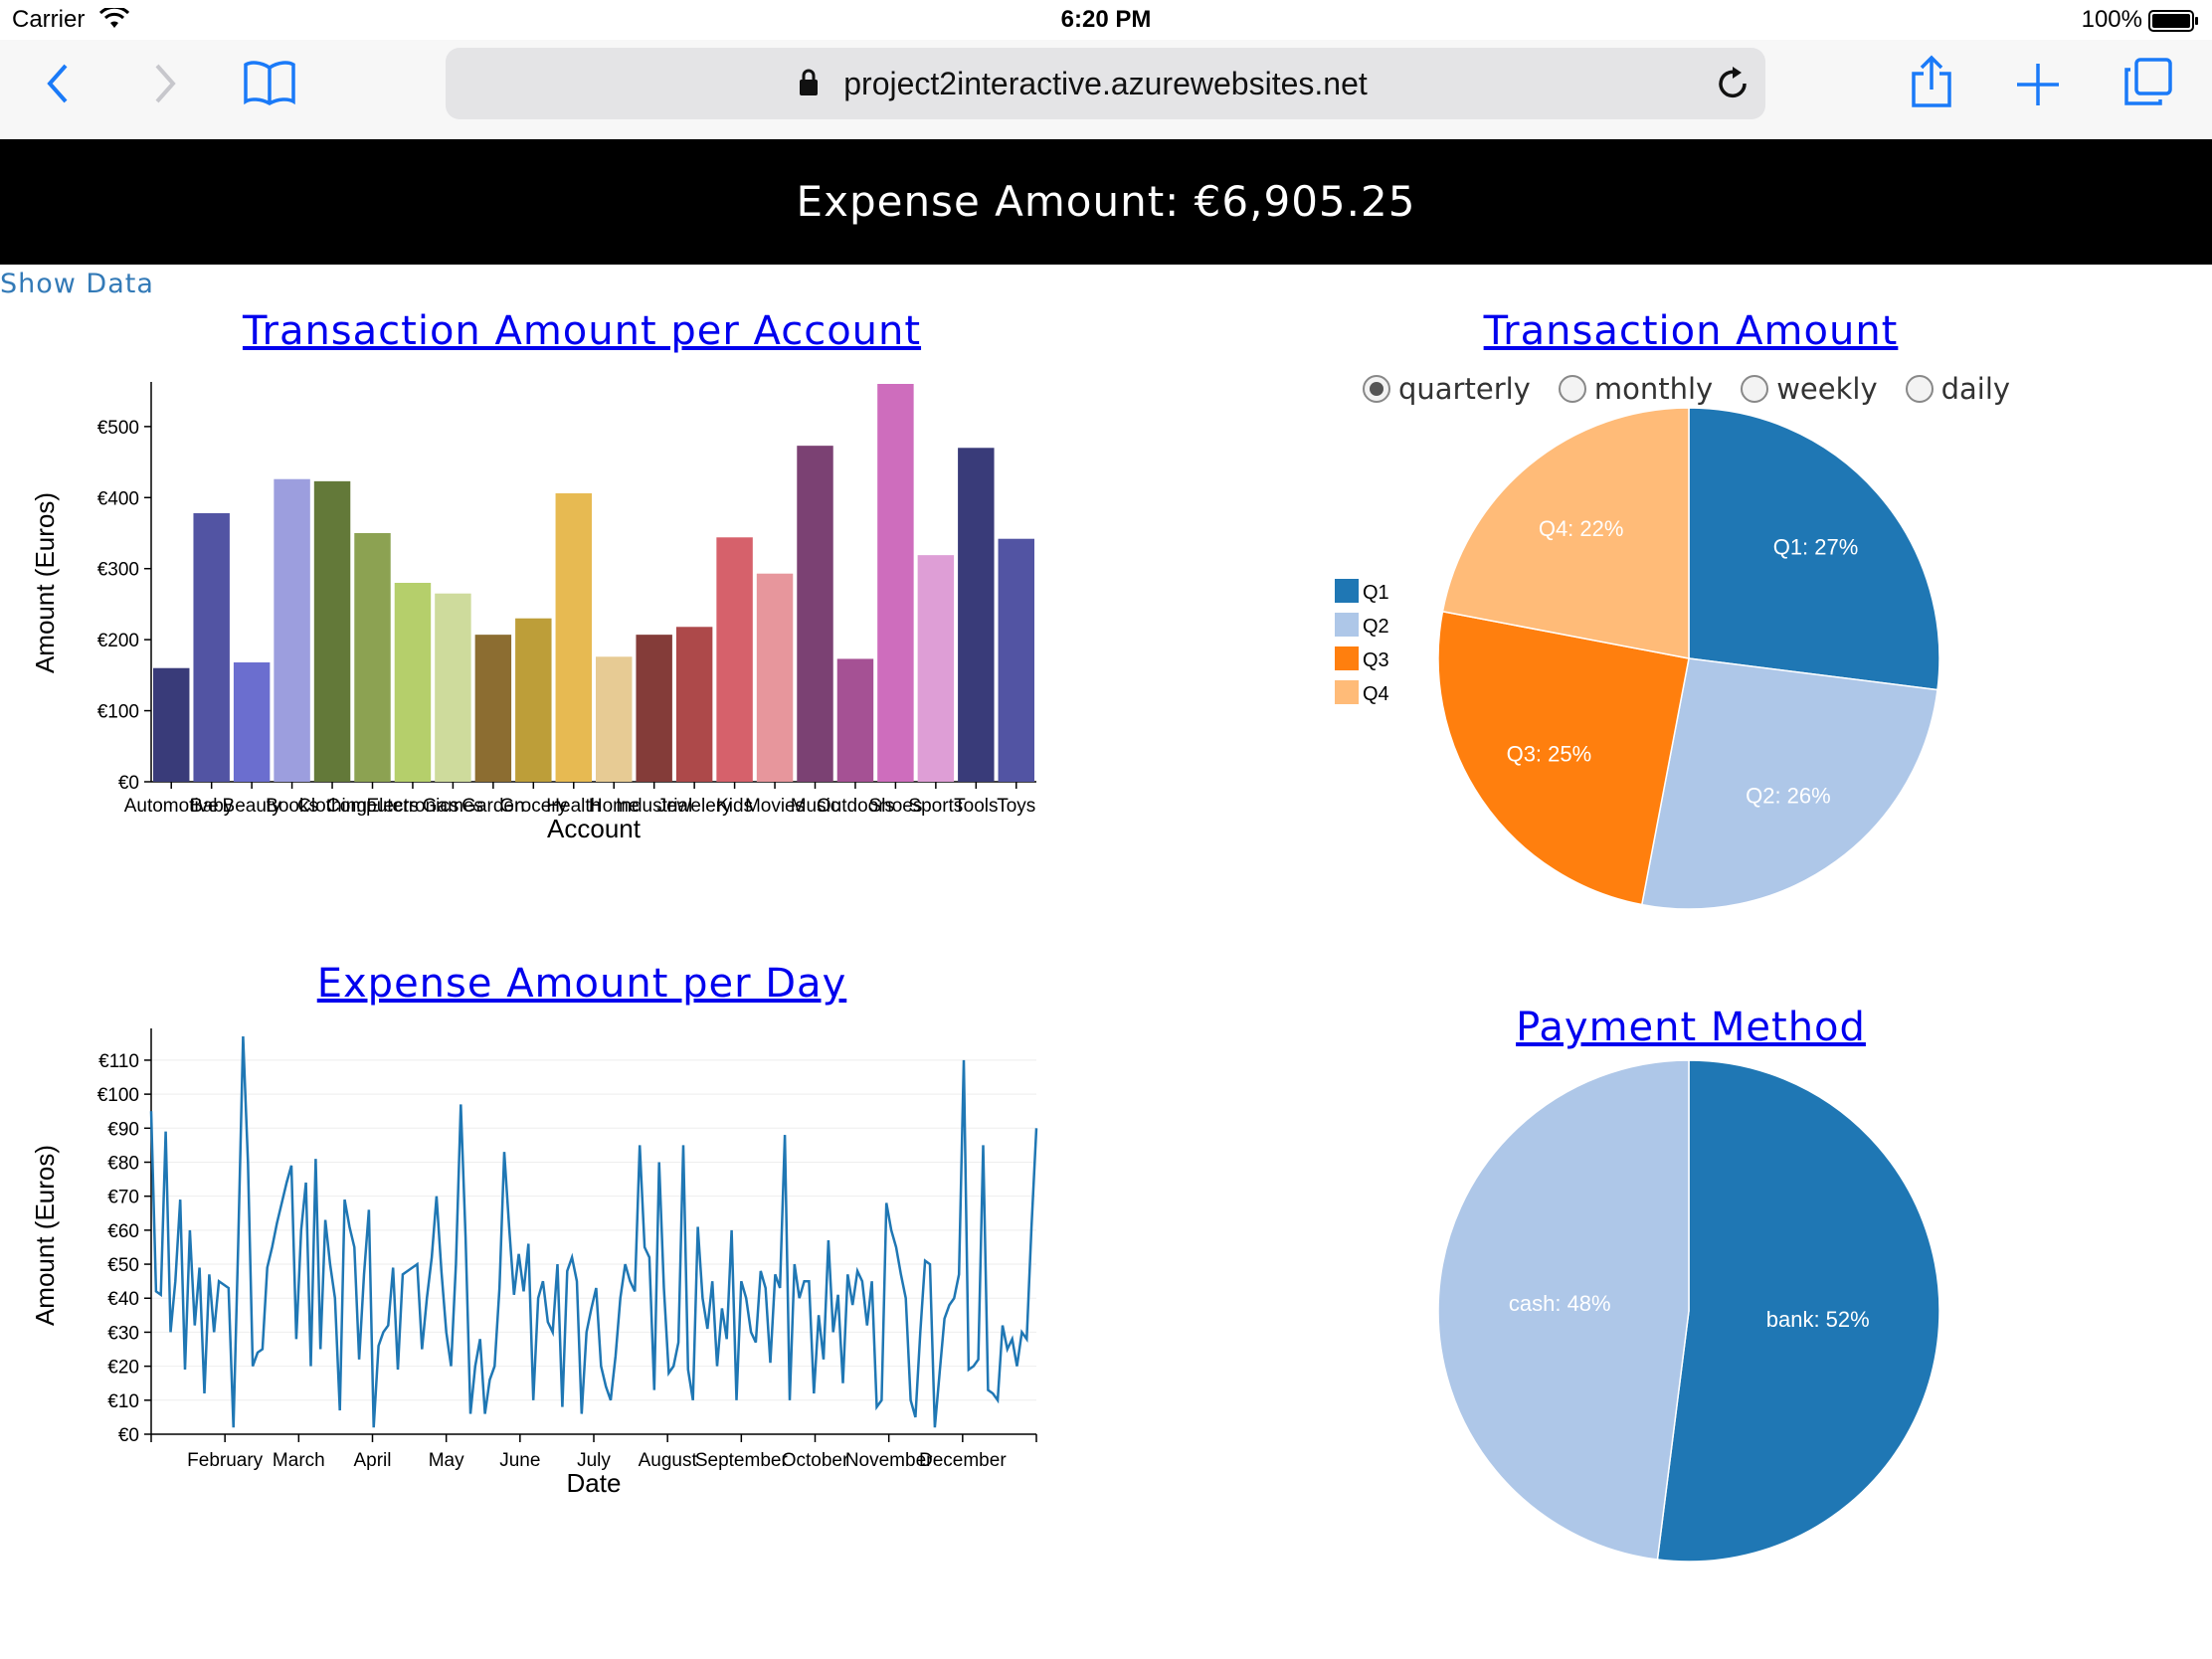 Image resolution: width=2212 pixels, height=1659 pixels. What do you see at coordinates (123, 1231) in the screenshot?
I see `y-tick-label: €60` at bounding box center [123, 1231].